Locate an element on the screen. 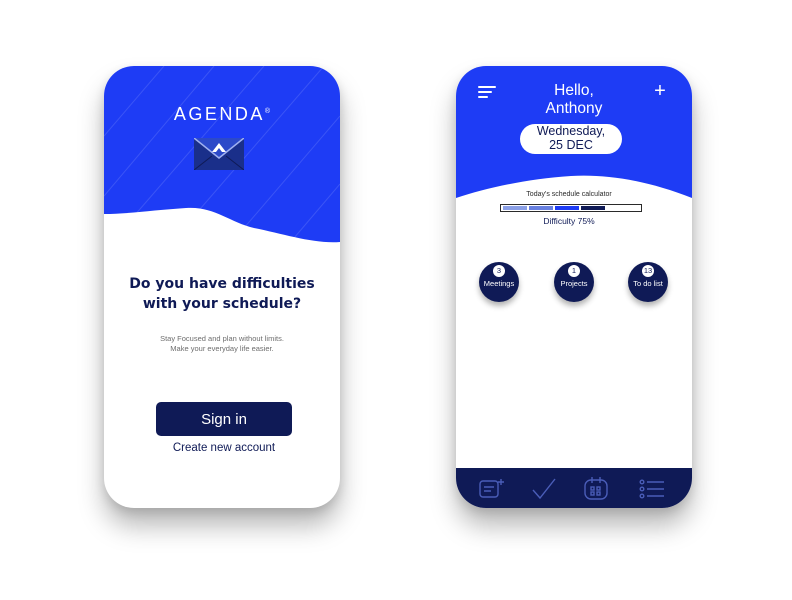 Image resolution: width=792 pixels, height=600 pixels. projects-label: Projects is located at coordinates (574, 283).